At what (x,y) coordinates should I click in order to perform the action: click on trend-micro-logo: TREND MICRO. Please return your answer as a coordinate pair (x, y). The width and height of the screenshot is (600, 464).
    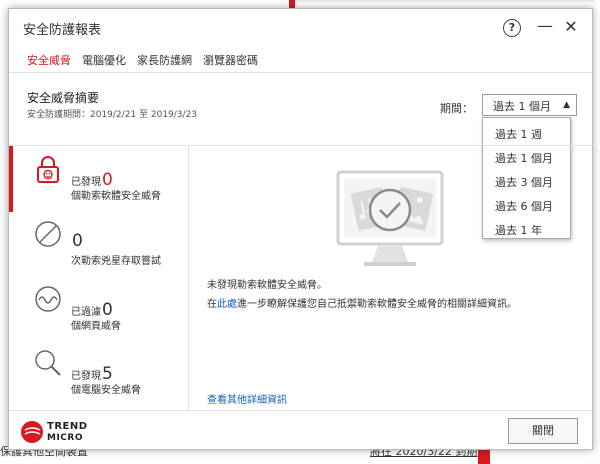
    Looking at the image, I should click on (61, 433).